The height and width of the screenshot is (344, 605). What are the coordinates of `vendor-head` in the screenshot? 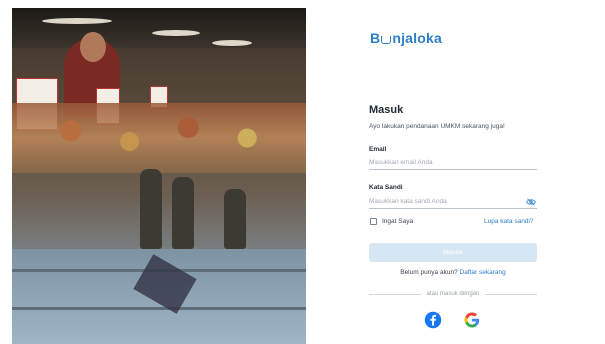 It's located at (93, 47).